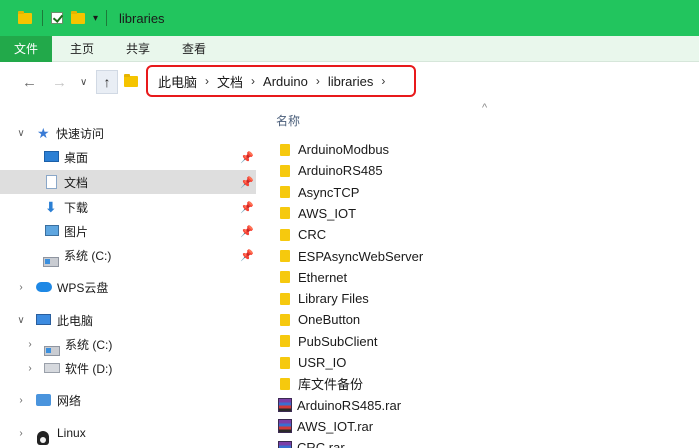 The image size is (699, 448). I want to click on list-item: CRC.rar, so click(466, 442).